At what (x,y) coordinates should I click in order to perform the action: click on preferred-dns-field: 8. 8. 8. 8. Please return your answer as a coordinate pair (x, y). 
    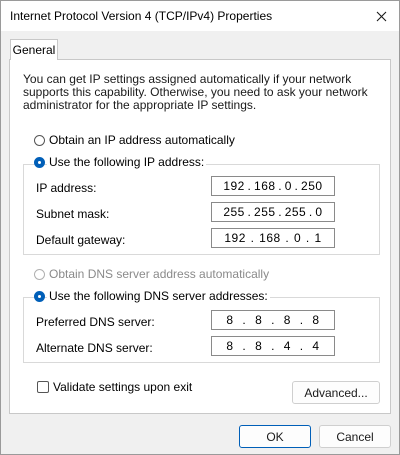
    Looking at the image, I should click on (273, 320).